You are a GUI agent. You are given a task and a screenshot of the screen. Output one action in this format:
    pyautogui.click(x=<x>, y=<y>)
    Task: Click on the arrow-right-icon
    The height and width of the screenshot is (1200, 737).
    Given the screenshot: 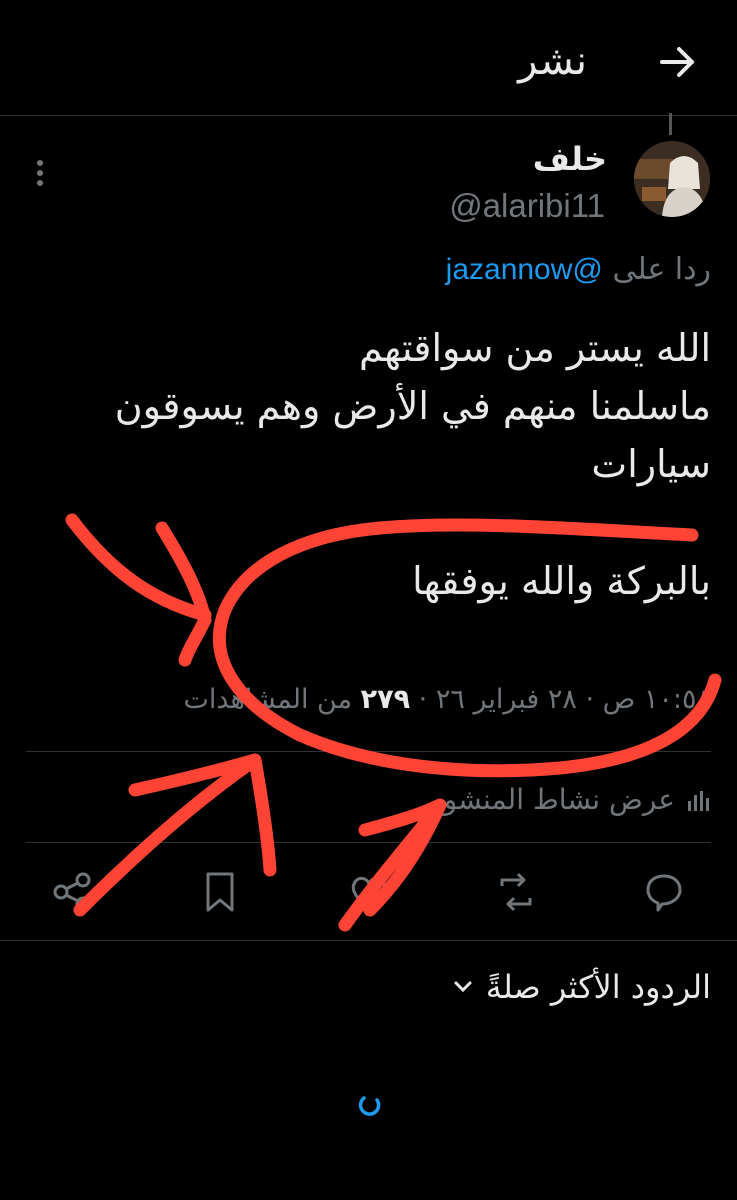 What is the action you would take?
    pyautogui.click(x=678, y=62)
    